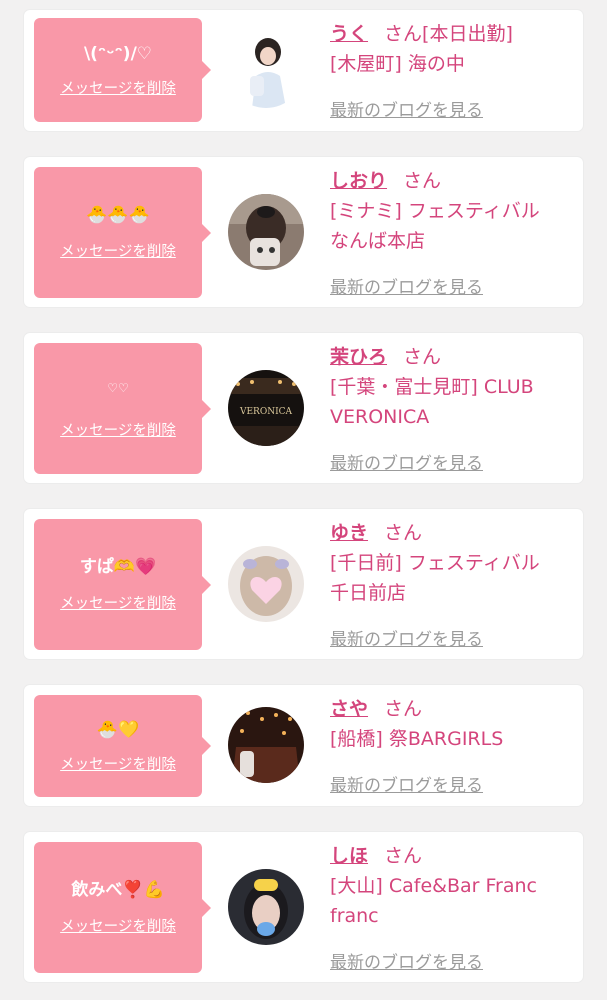 Image resolution: width=607 pixels, height=1000 pixels. What do you see at coordinates (397, 64) in the screenshot?
I see `shop-line: [木屋町] 海の中` at bounding box center [397, 64].